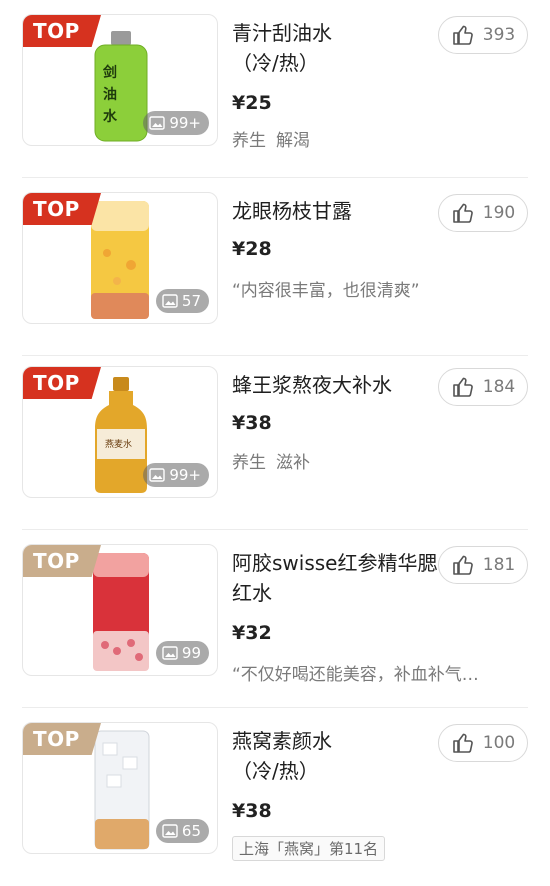 The image size is (550, 886). Describe the element at coordinates (120, 610) in the screenshot. I see `product-image: TOP 4 99` at that location.